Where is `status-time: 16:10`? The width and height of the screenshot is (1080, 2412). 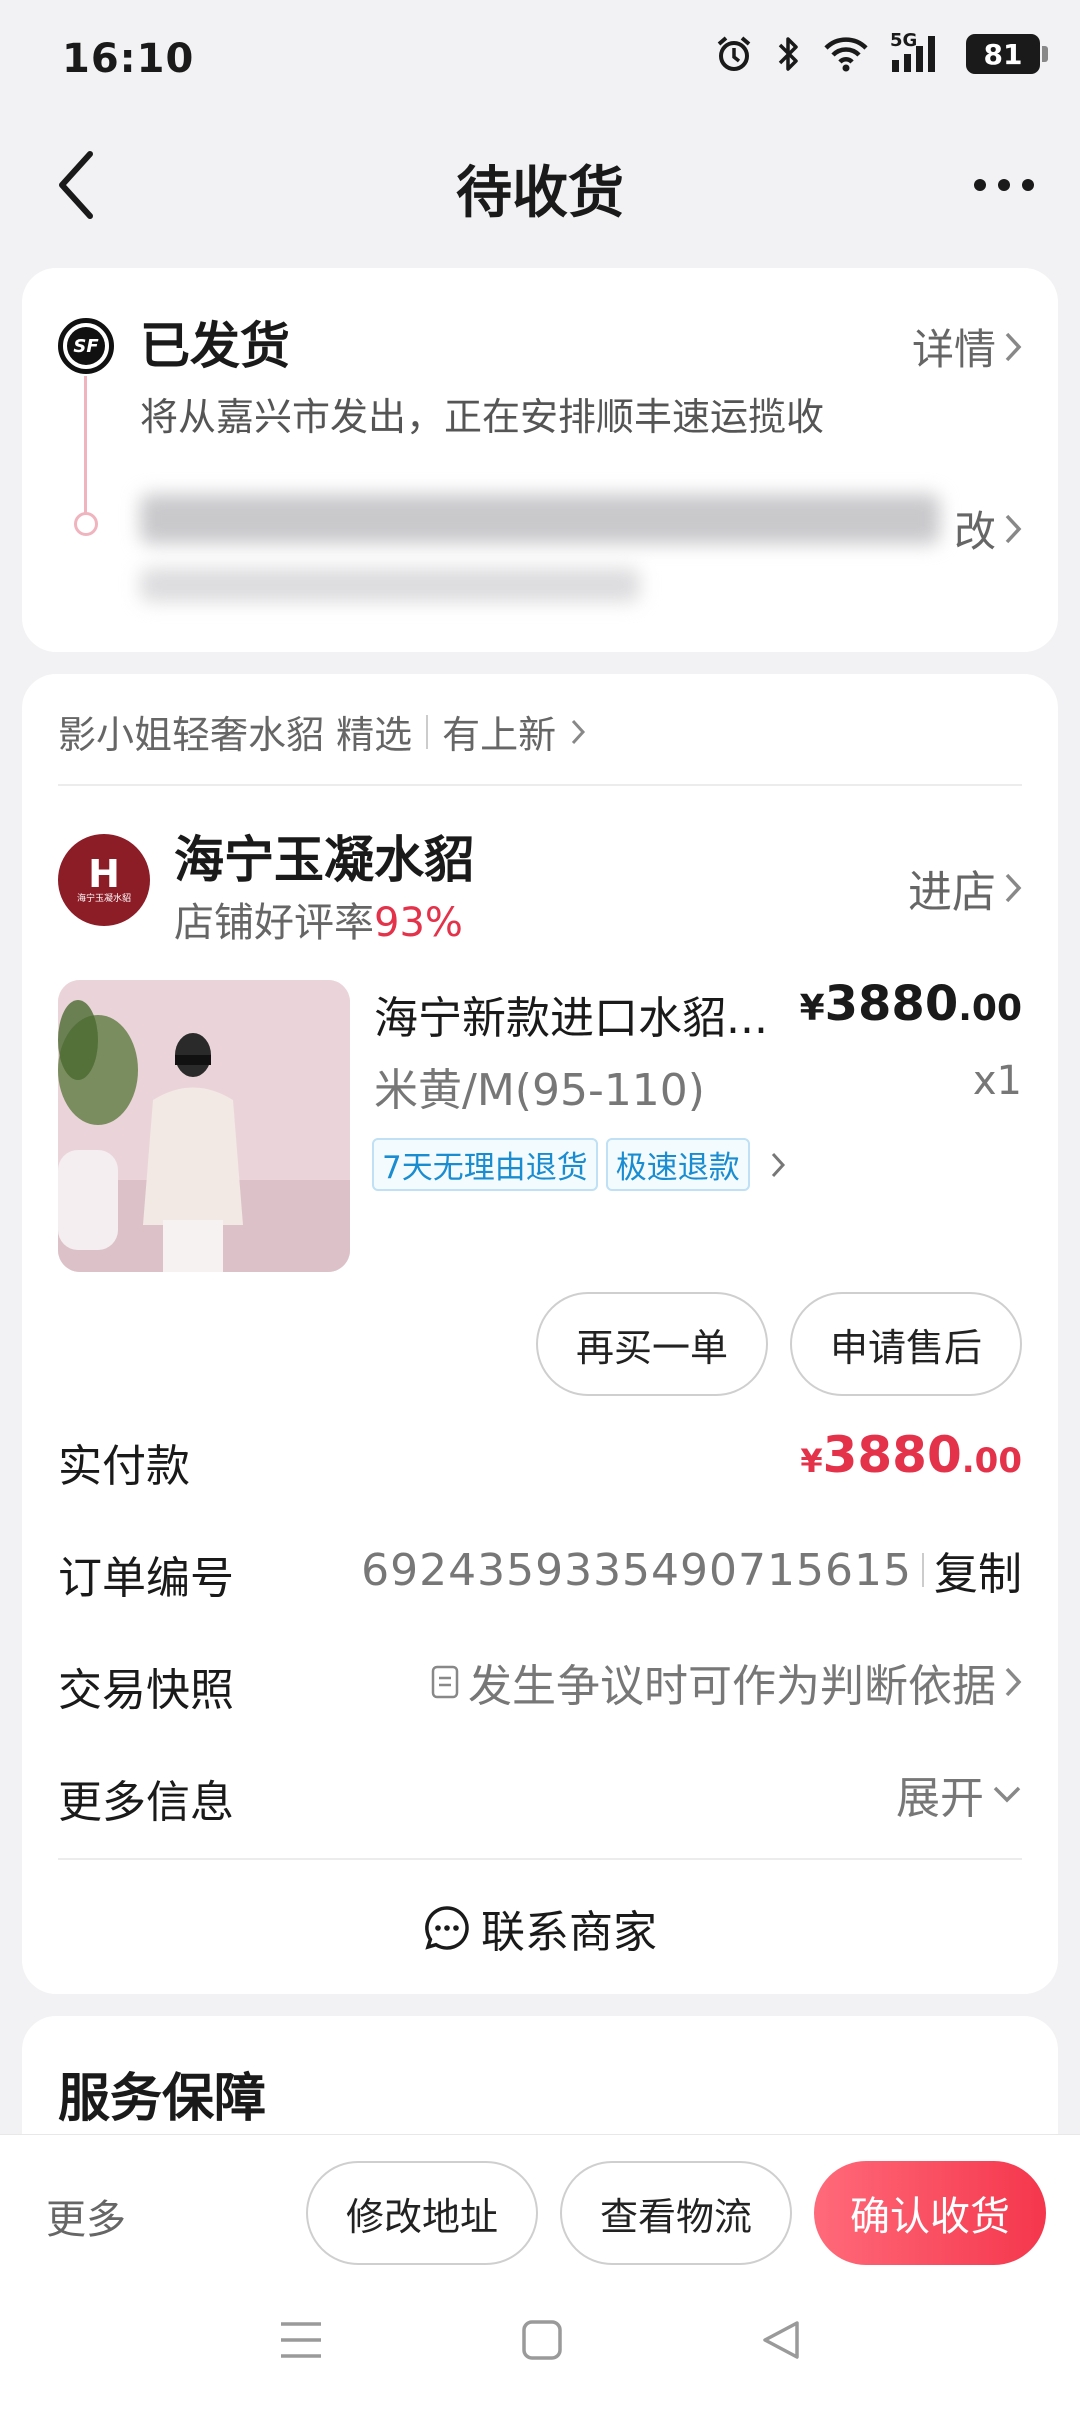
status-time: 16:10 is located at coordinates (128, 59).